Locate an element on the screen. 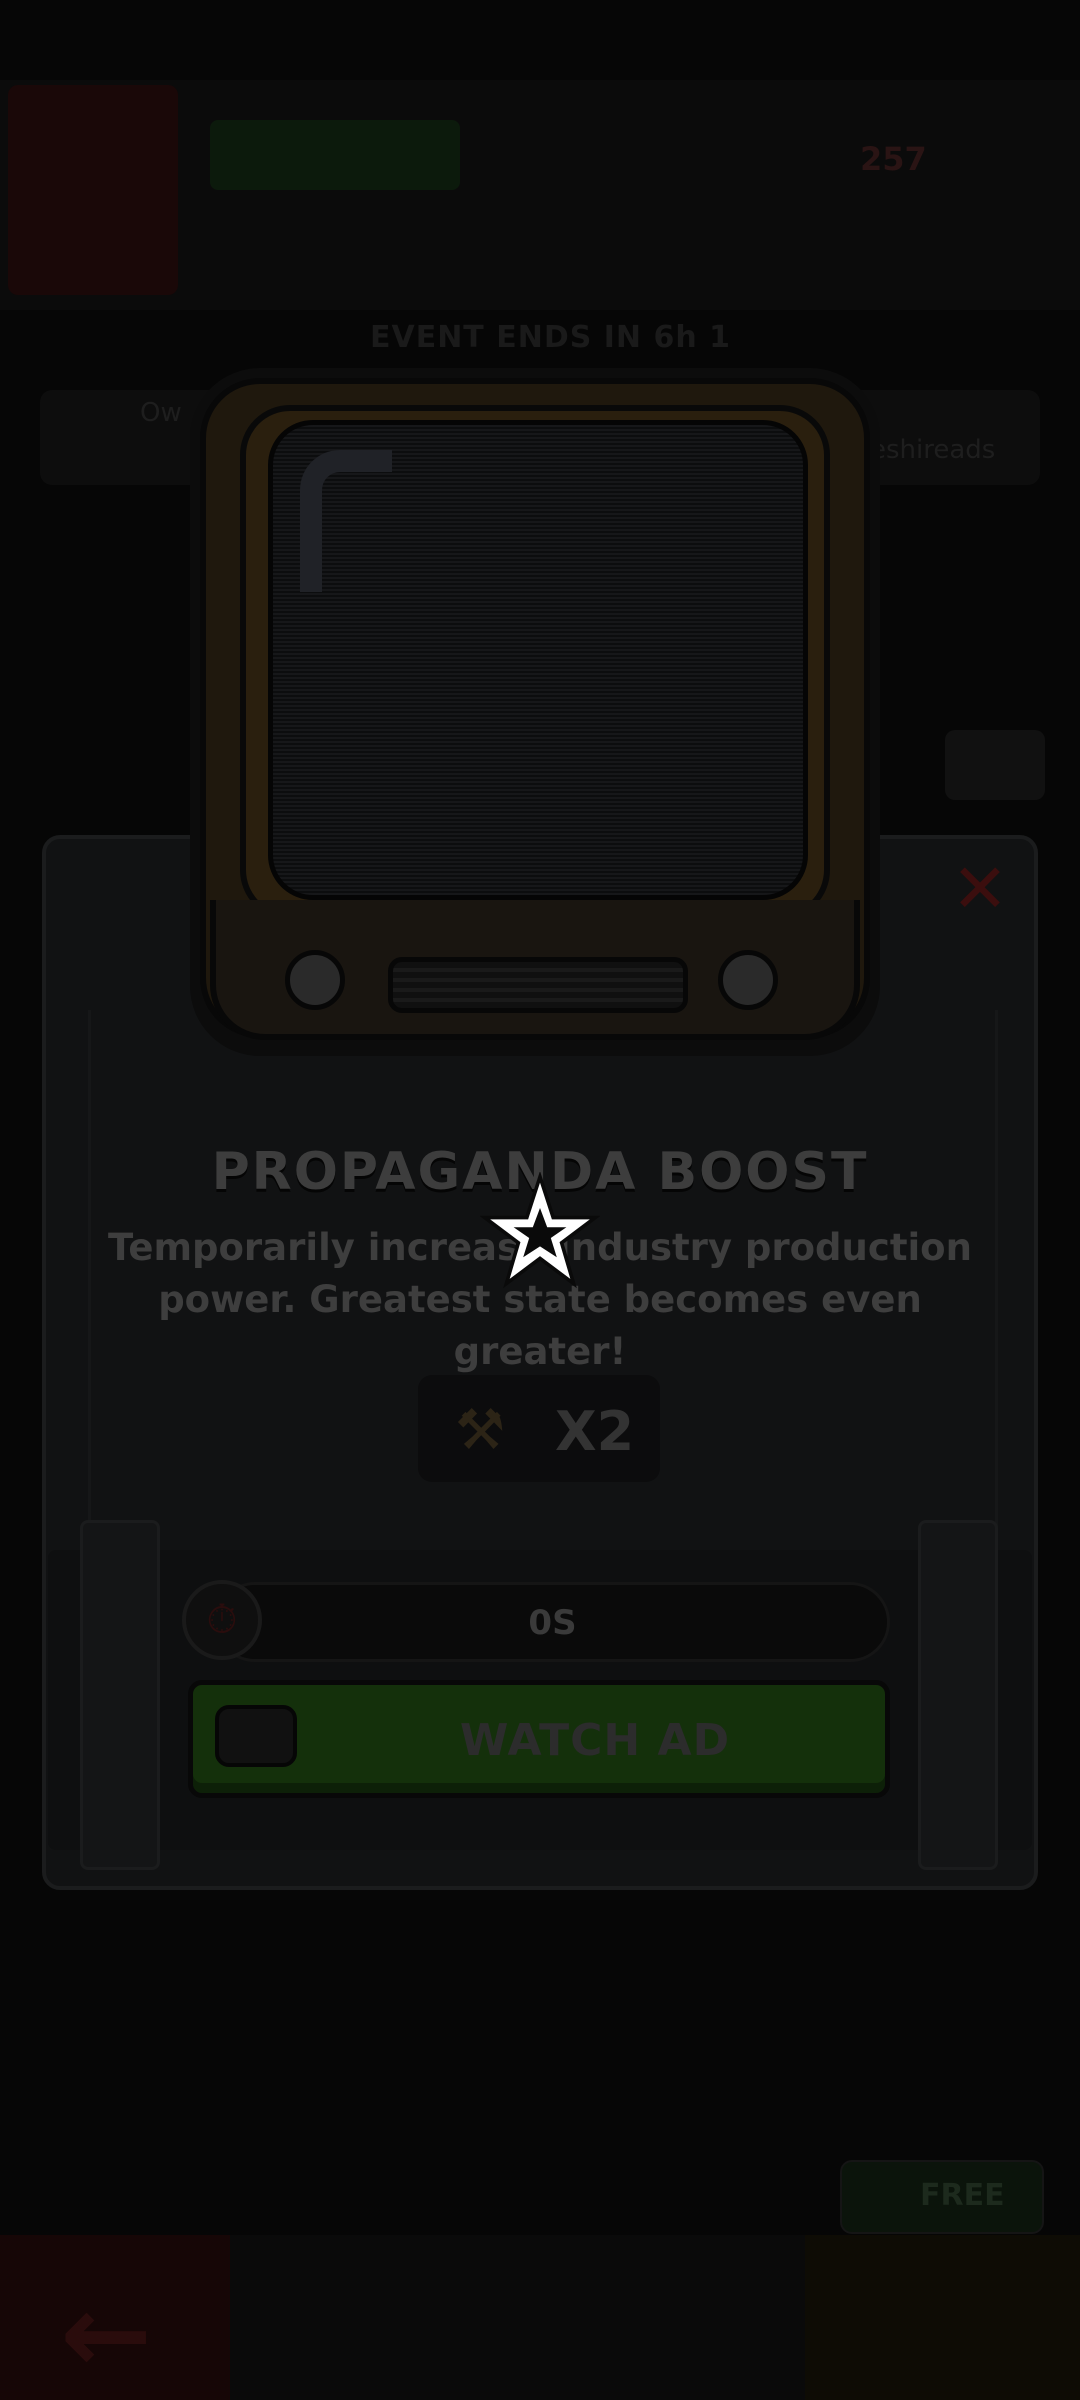 This screenshot has width=1080, height=2400. event-row-right-text: eshireads is located at coordinates (933, 450).